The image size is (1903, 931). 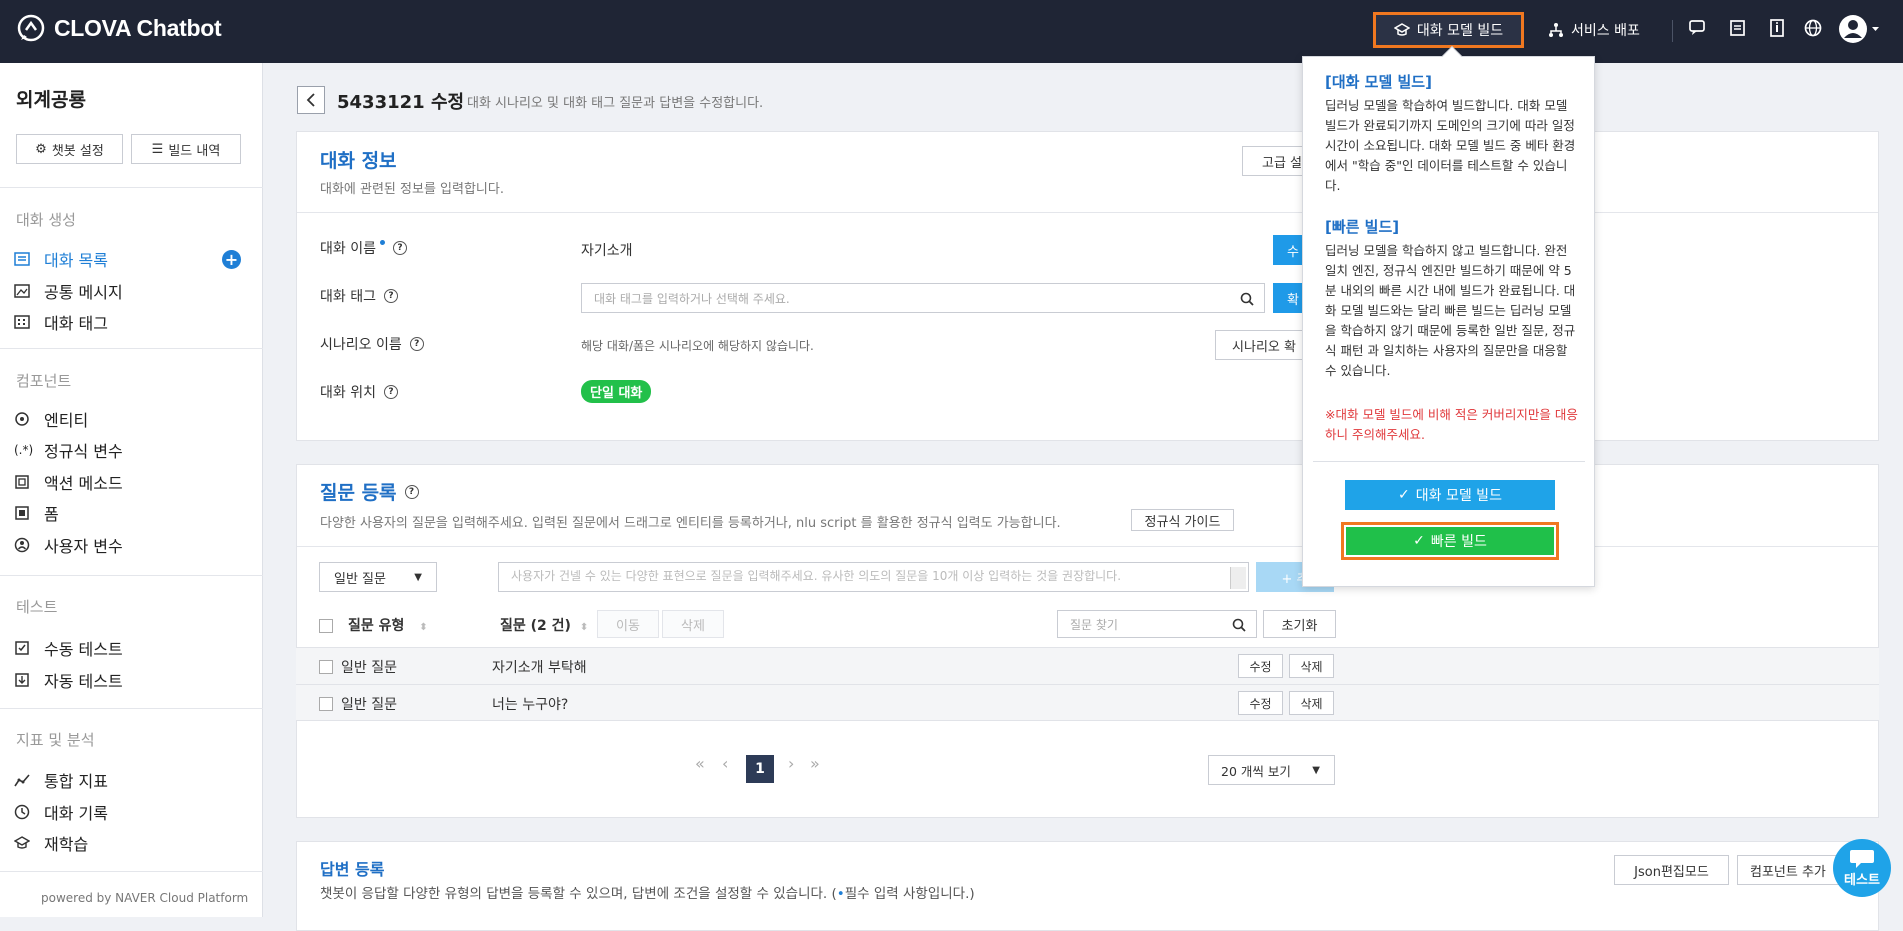 I want to click on sidebar-item-retrain: 재학습, so click(x=51, y=843).